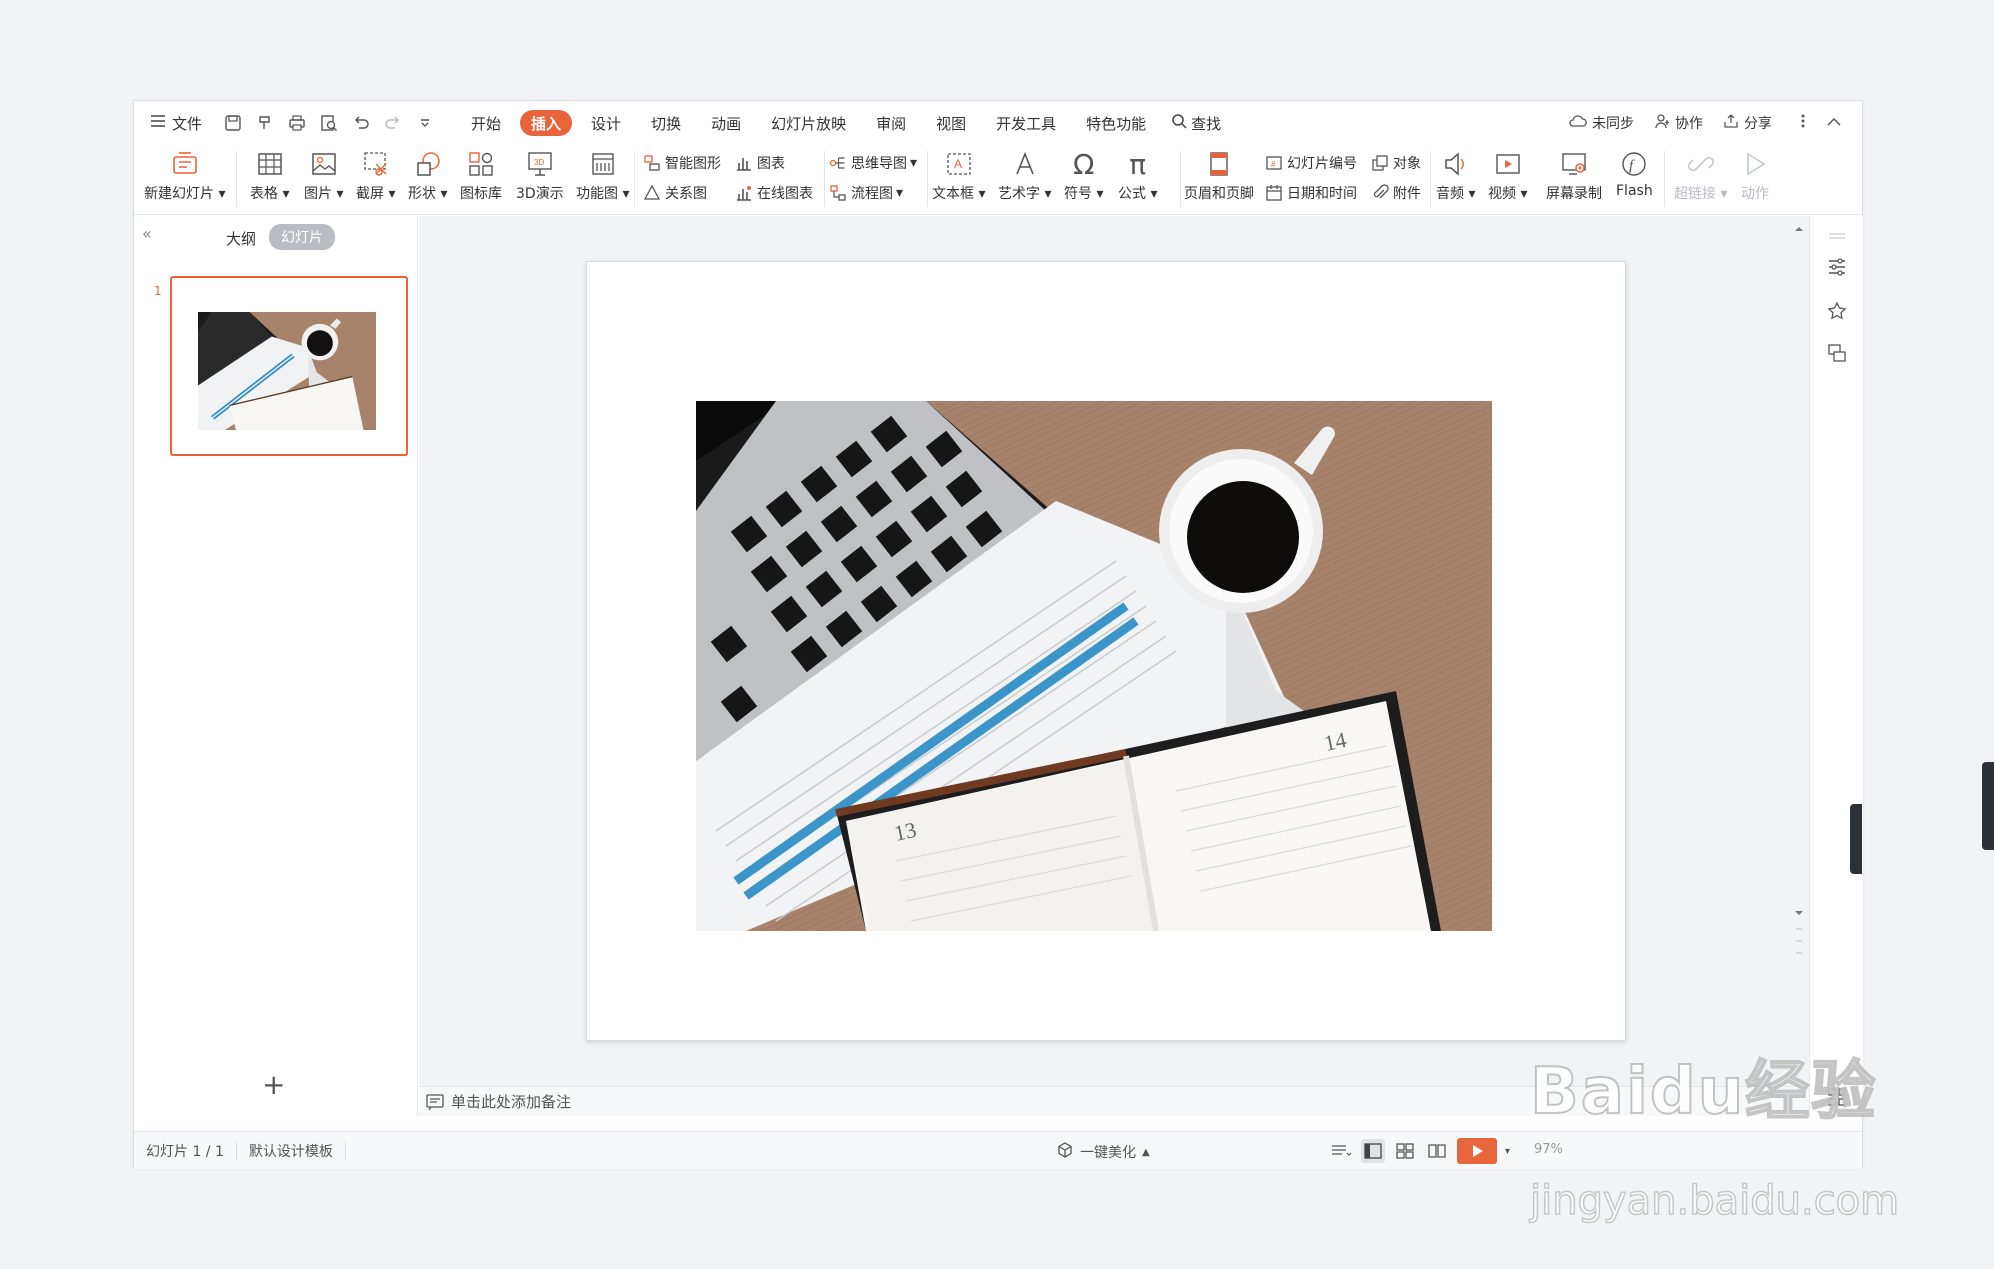 The image size is (1994, 1269). I want to click on header-footer-icon, so click(1219, 164).